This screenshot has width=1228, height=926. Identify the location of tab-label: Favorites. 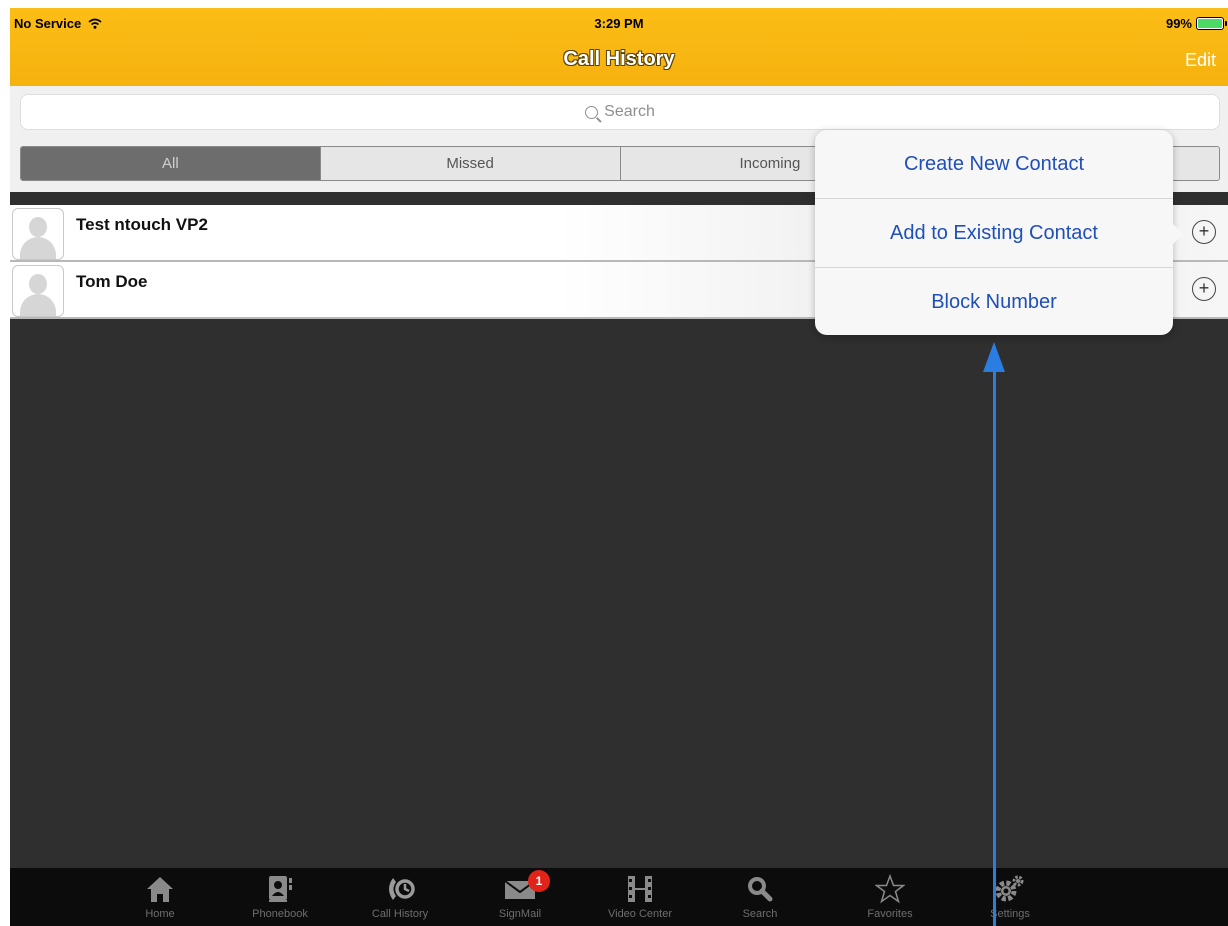
(890, 914).